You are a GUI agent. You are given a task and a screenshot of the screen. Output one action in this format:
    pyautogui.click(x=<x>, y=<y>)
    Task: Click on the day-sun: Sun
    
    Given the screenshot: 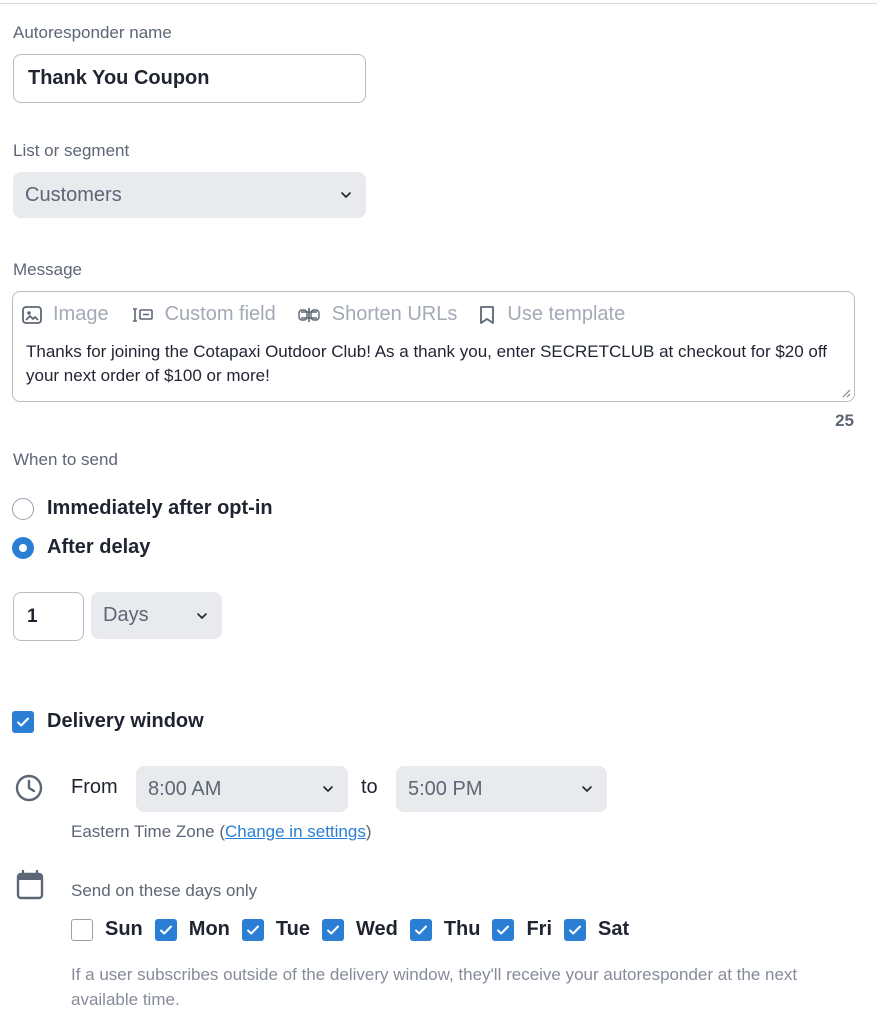 What is the action you would take?
    pyautogui.click(x=107, y=929)
    